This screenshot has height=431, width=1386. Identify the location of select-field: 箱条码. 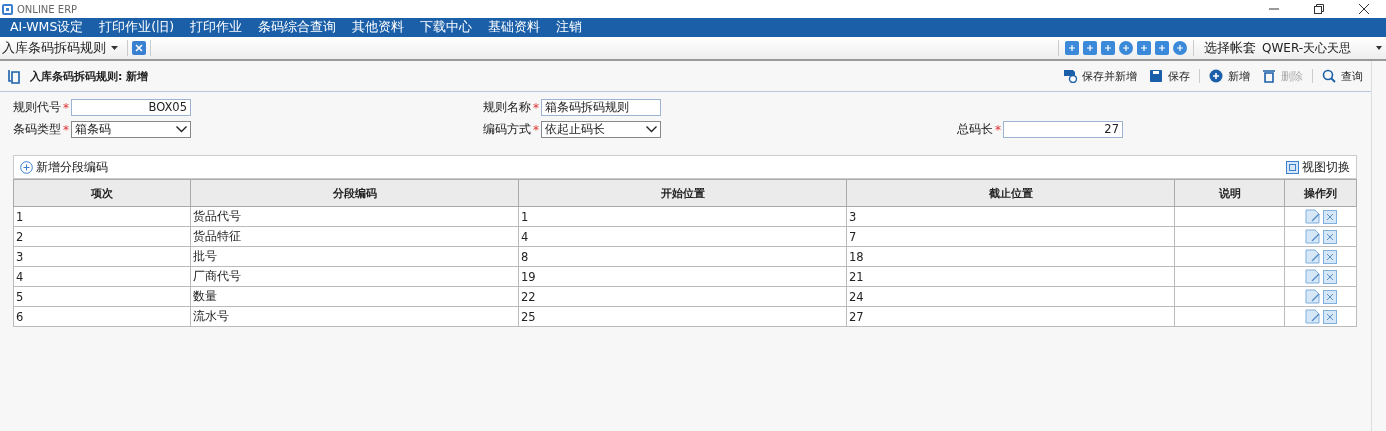
(131, 129).